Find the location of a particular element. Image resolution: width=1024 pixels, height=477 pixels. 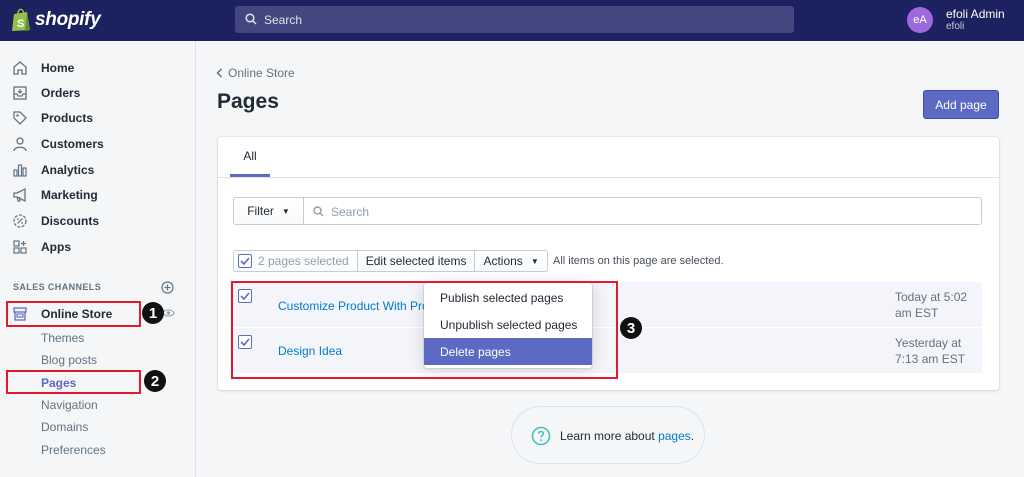

help-period: . is located at coordinates (692, 436).